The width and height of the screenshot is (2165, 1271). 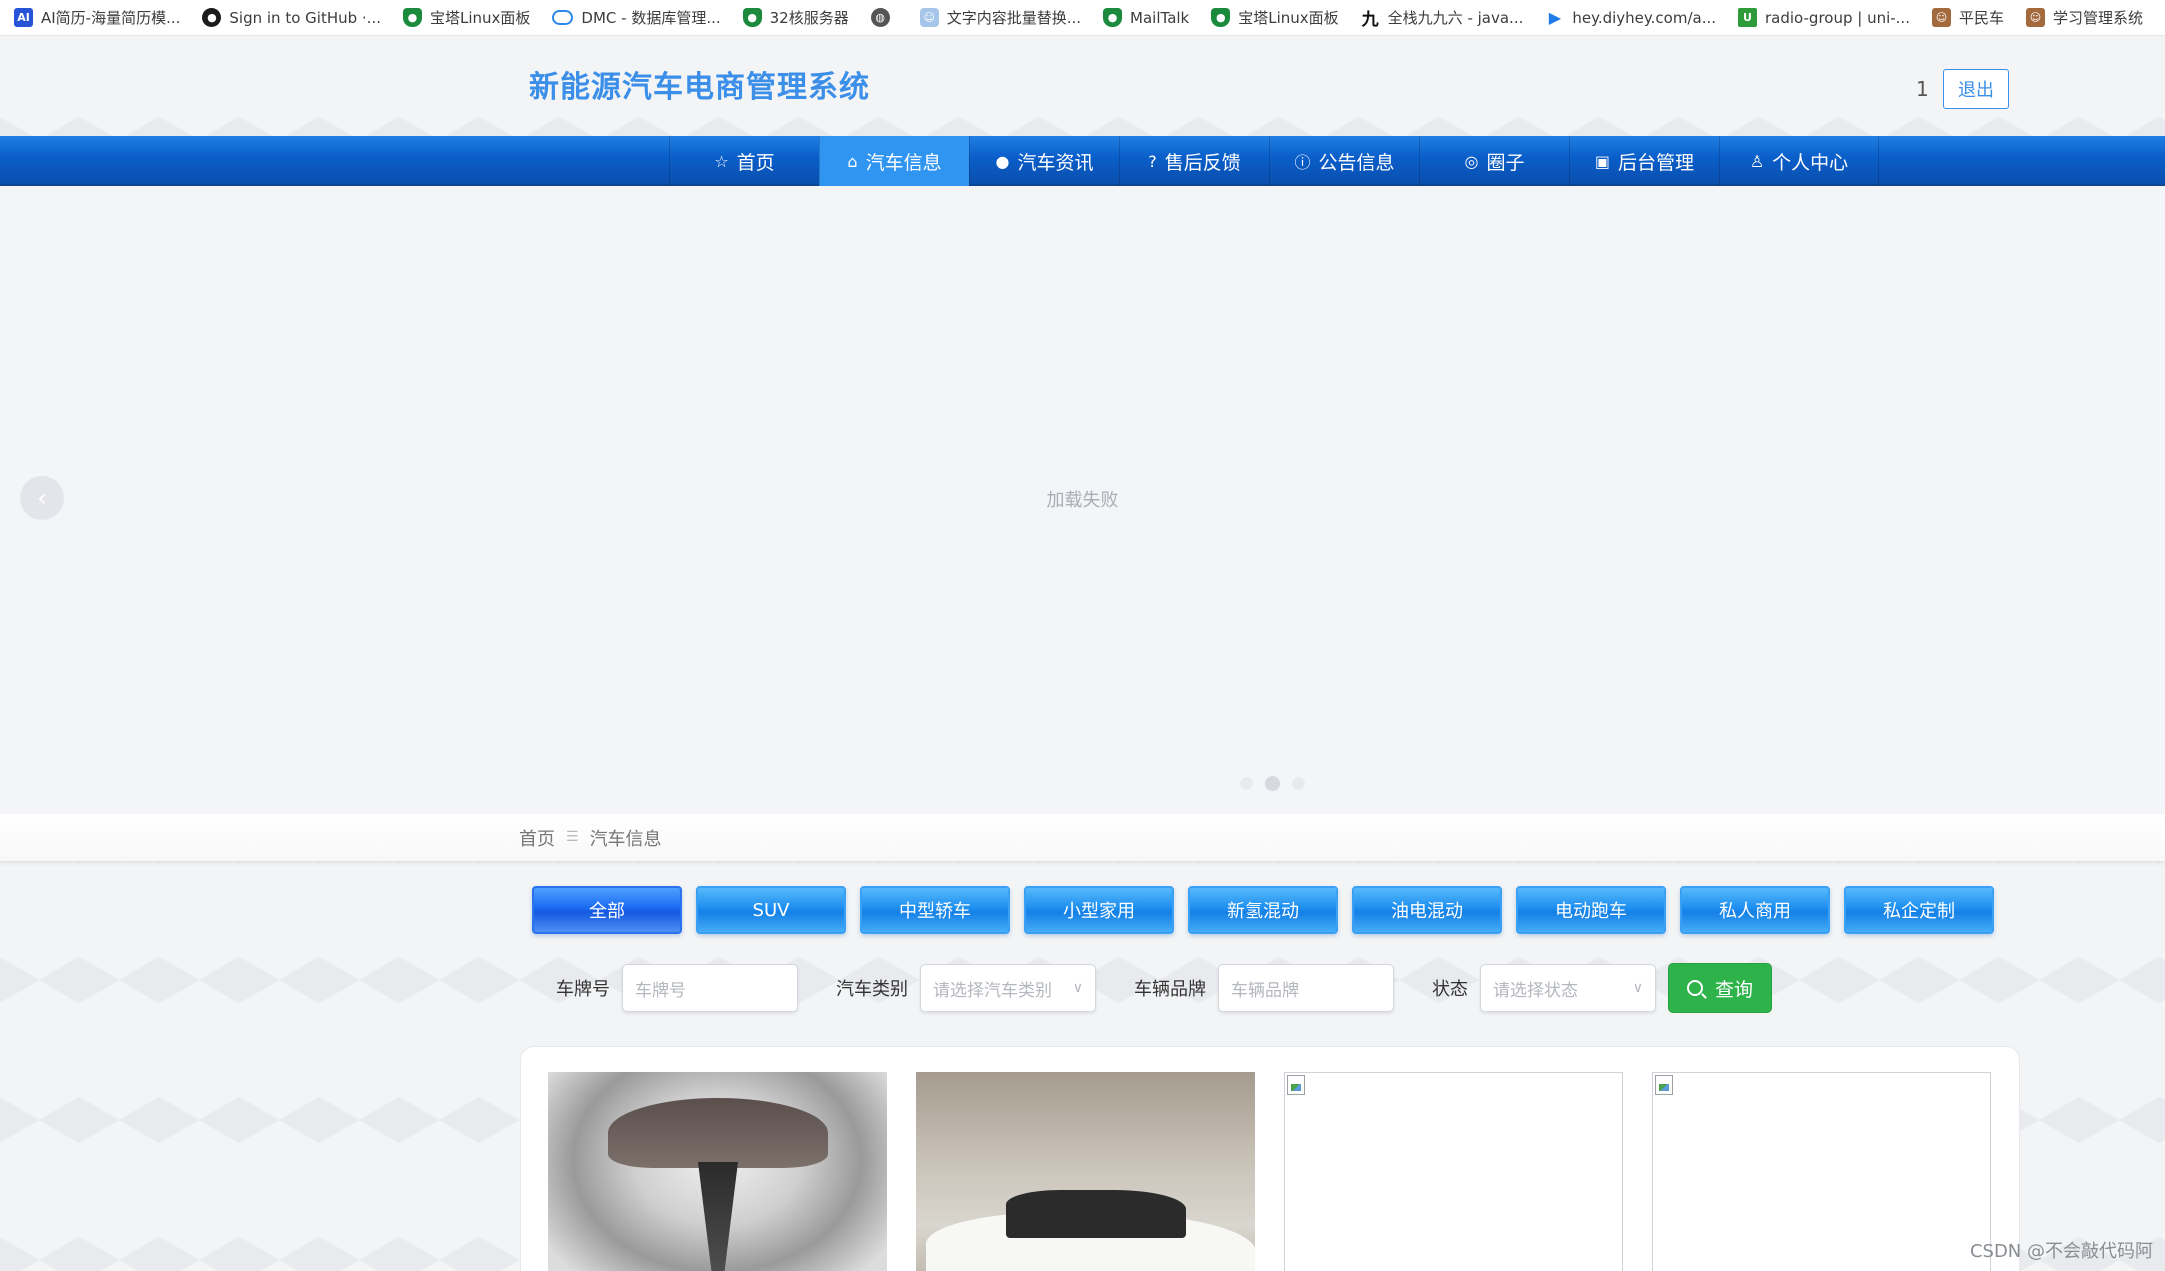 What do you see at coordinates (1450, 989) in the screenshot?
I see `status-label: 状态` at bounding box center [1450, 989].